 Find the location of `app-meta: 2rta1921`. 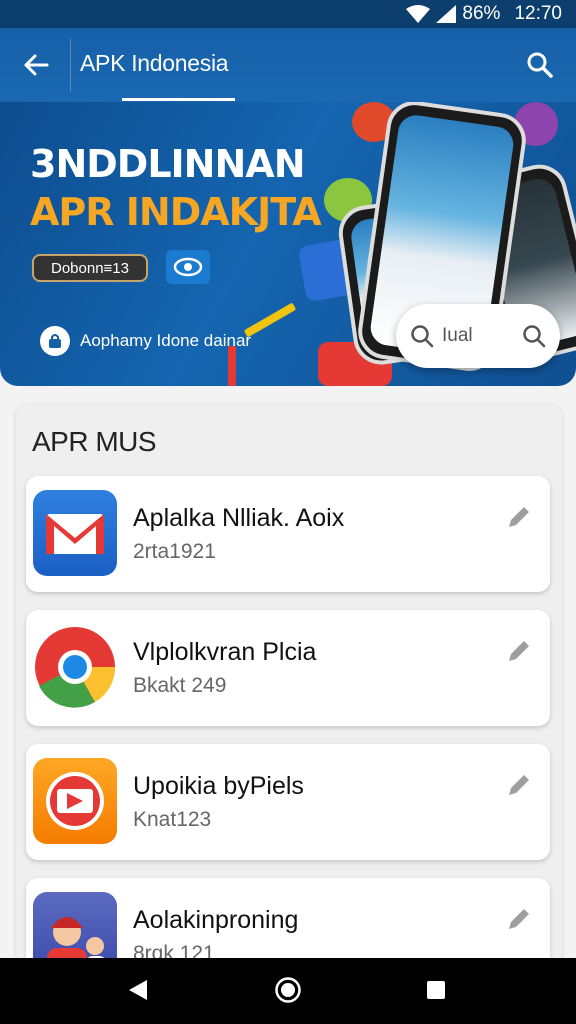

app-meta: 2rta1921 is located at coordinates (174, 551).